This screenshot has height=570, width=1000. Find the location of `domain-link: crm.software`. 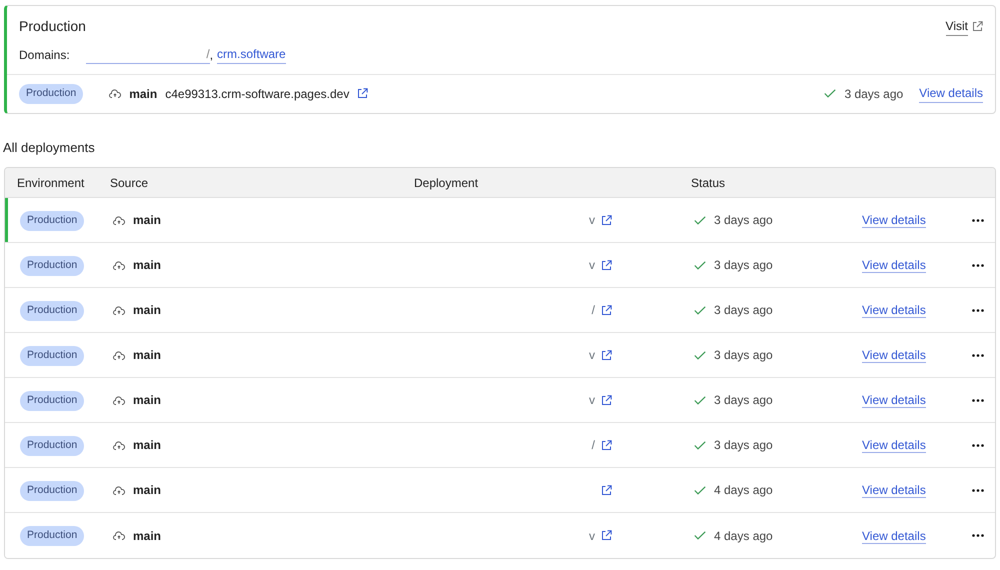

domain-link: crm.software is located at coordinates (251, 54).